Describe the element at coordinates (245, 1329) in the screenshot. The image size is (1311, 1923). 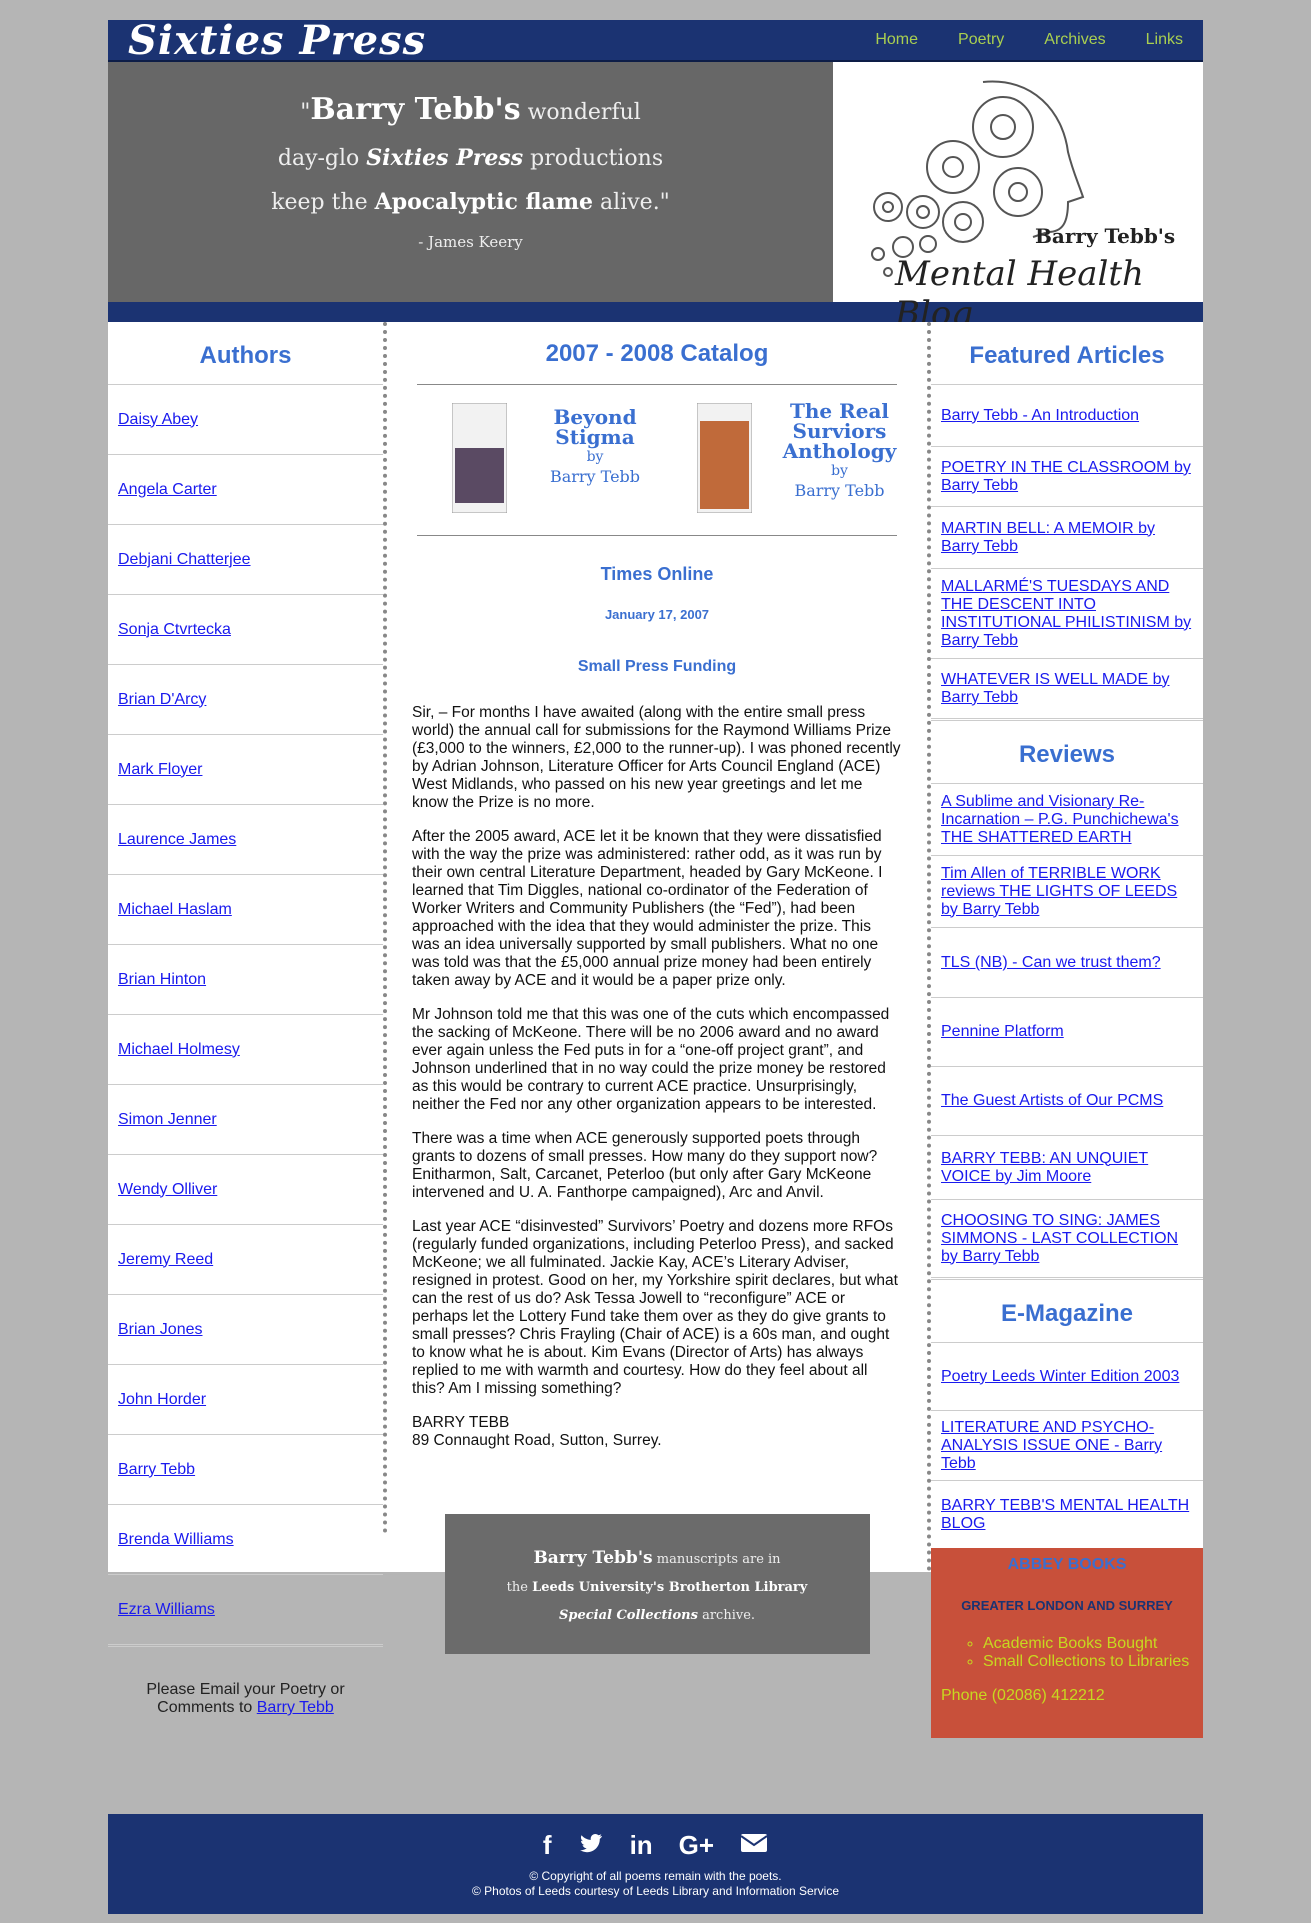
I see `author-item: Brian Jones` at that location.